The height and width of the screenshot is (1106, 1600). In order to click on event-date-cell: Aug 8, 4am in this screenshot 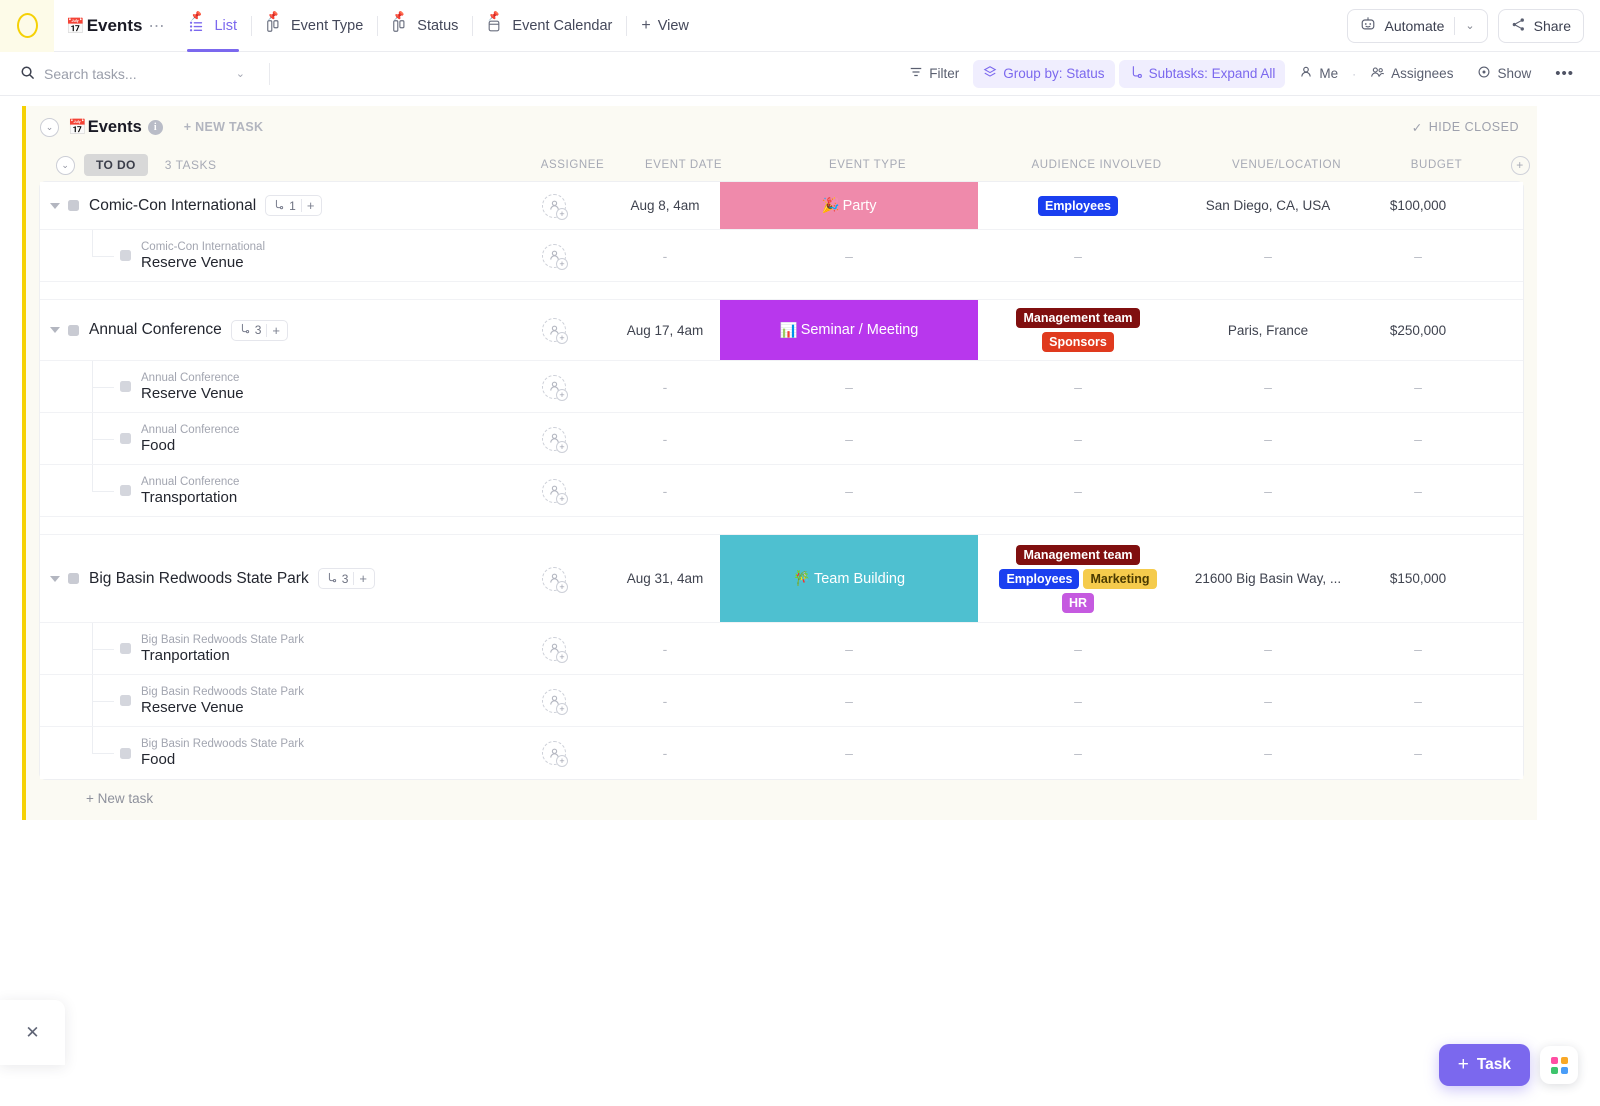, I will do `click(665, 205)`.